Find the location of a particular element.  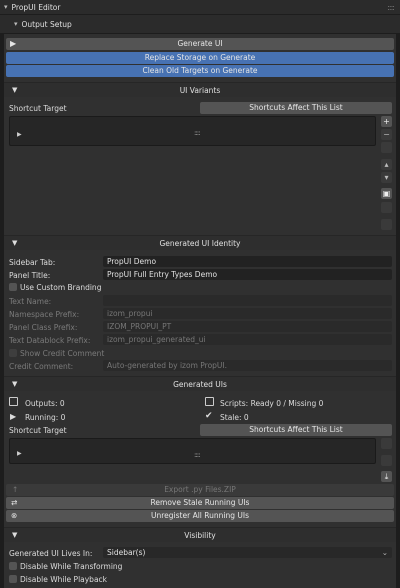

unregister-label: Unregister All Running UIs is located at coordinates (200, 515).